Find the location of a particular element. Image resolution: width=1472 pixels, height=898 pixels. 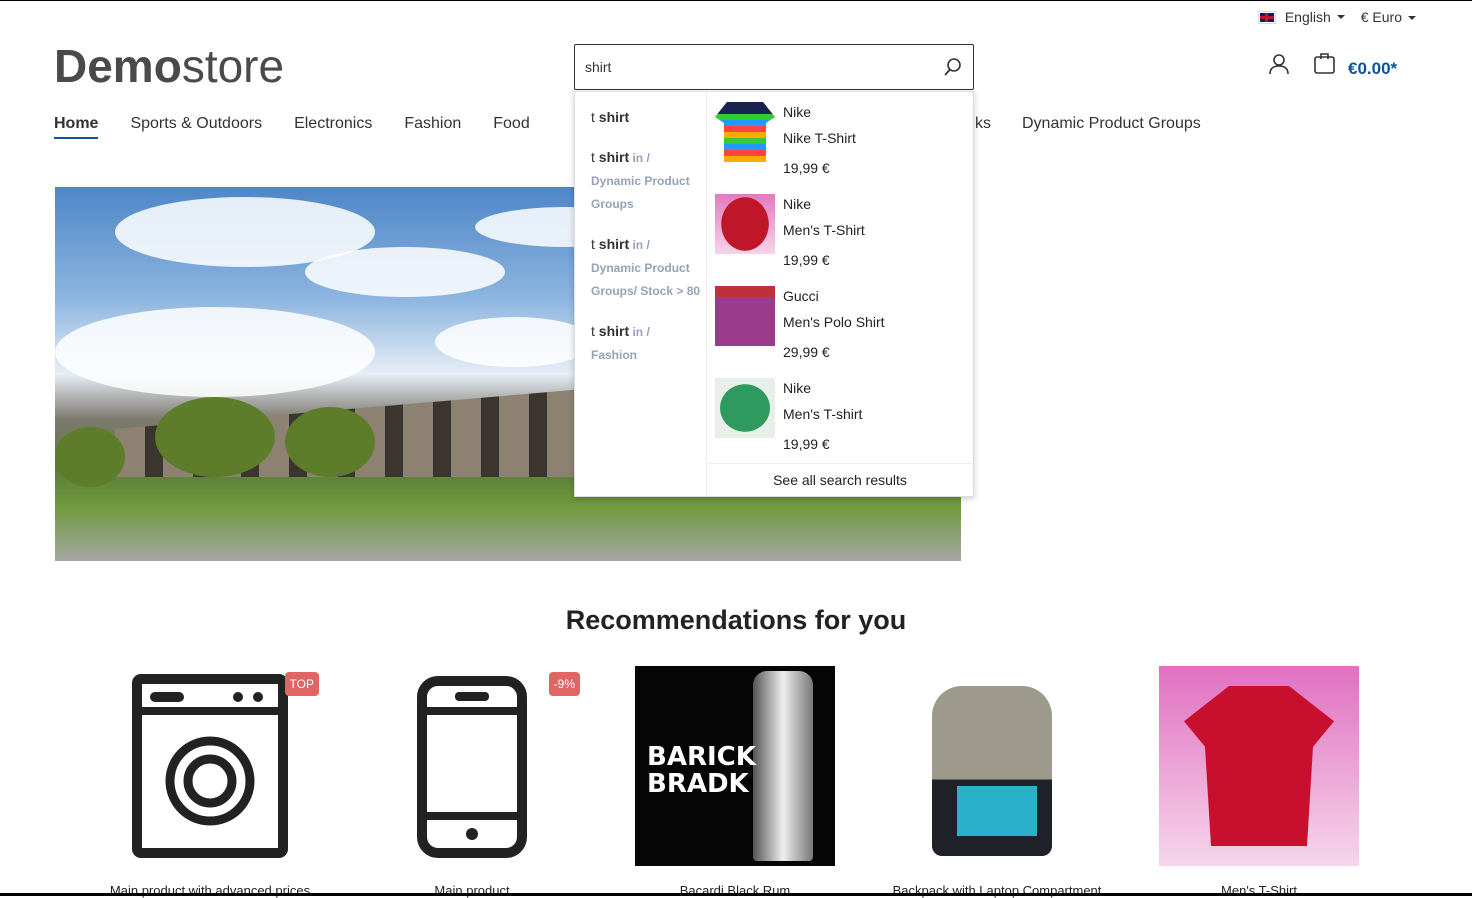

suggestion-item: t shirt in / Dynamic Product Groups is located at coordinates (648, 180).